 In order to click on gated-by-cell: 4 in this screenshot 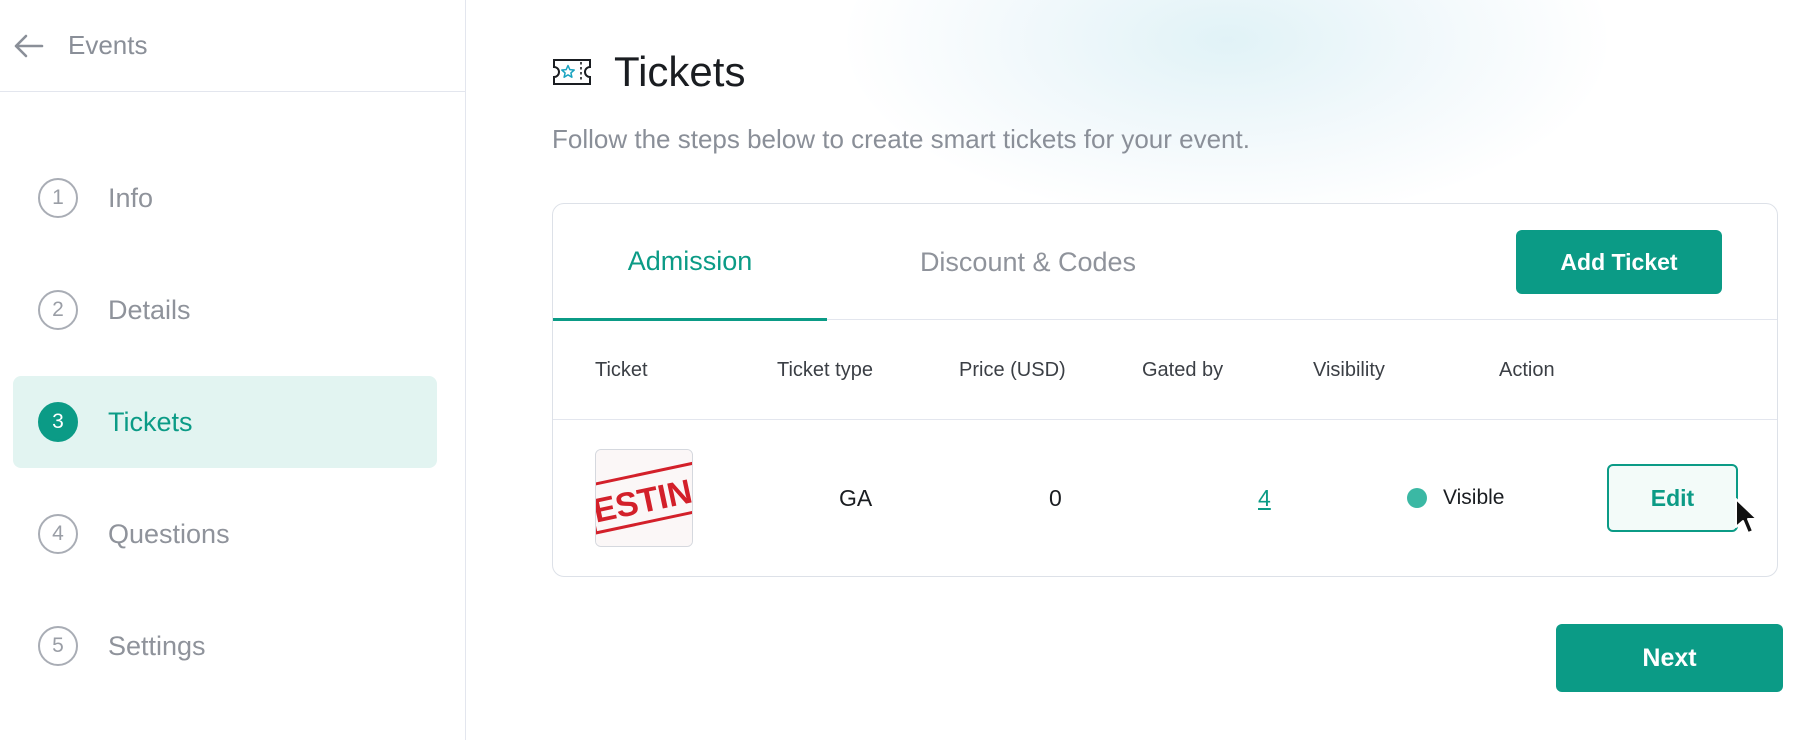, I will do `click(1264, 498)`.